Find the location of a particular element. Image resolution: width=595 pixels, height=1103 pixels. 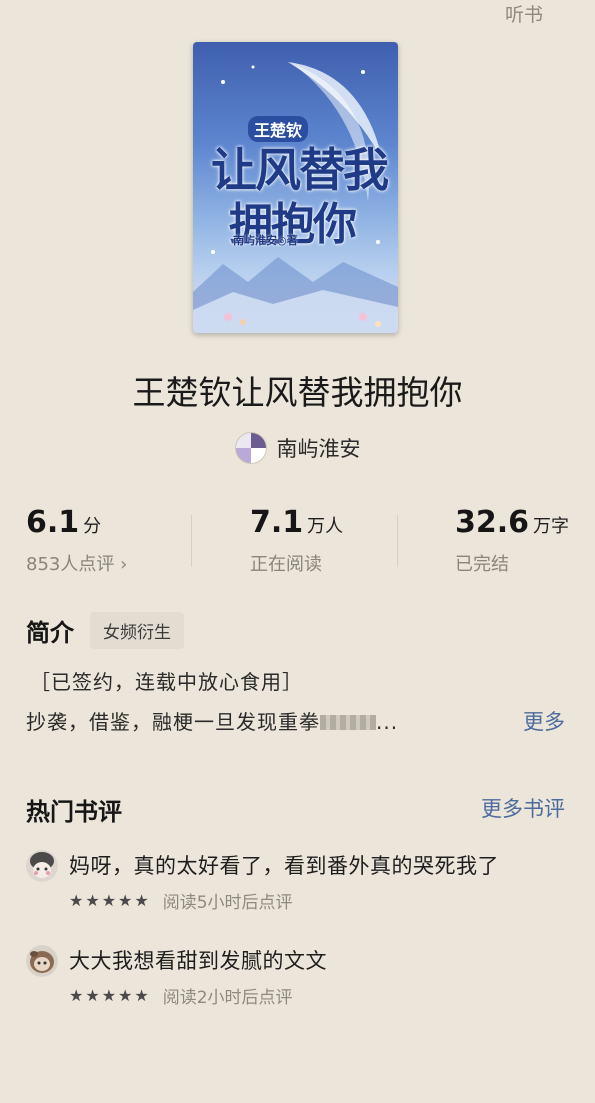

review-text: 妈呀，真的太好看了，看到番外真的哭死我了 is located at coordinates (284, 866).